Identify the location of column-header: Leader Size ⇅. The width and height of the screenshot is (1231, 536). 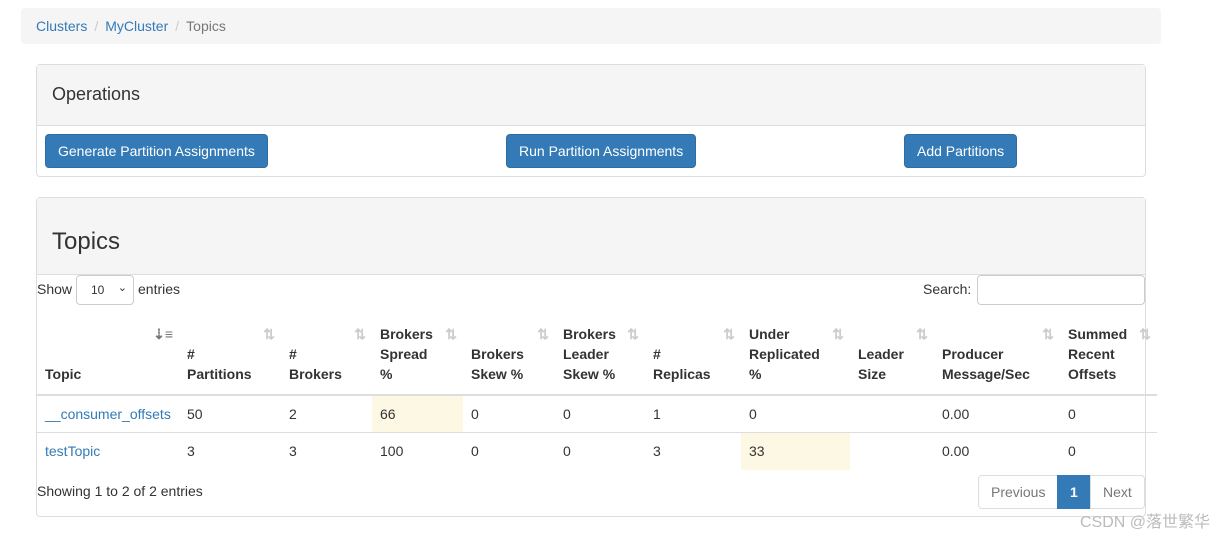
(892, 356).